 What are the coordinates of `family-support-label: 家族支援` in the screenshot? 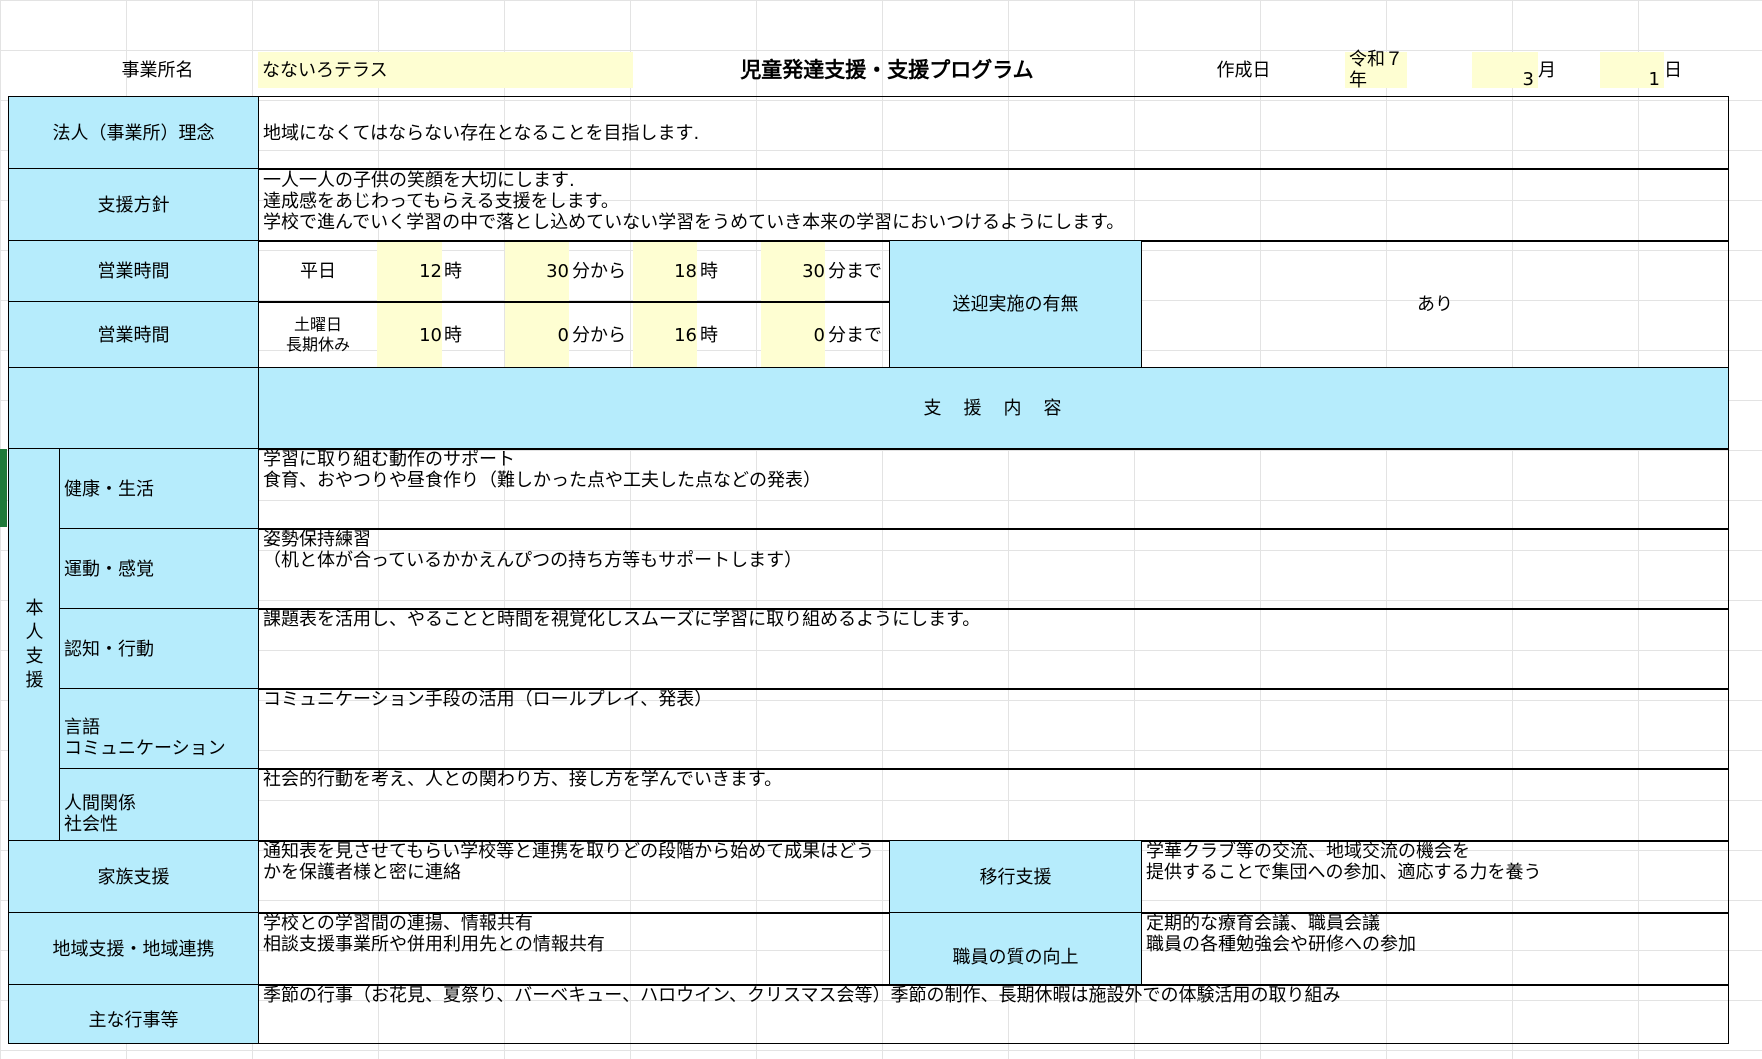 It's located at (133, 877).